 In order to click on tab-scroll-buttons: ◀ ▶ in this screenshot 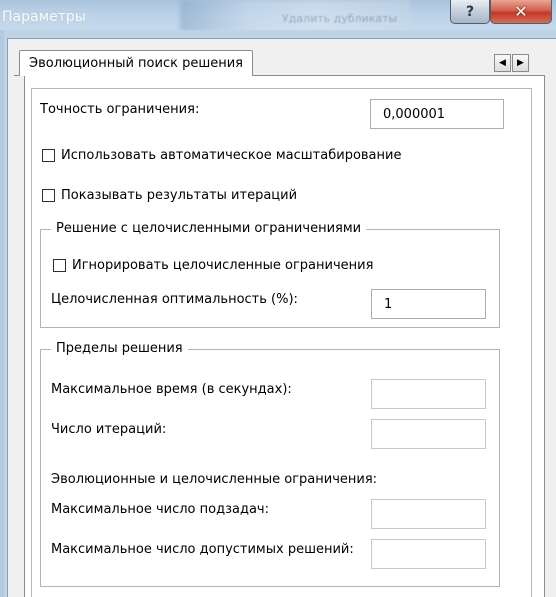, I will do `click(511, 63)`.